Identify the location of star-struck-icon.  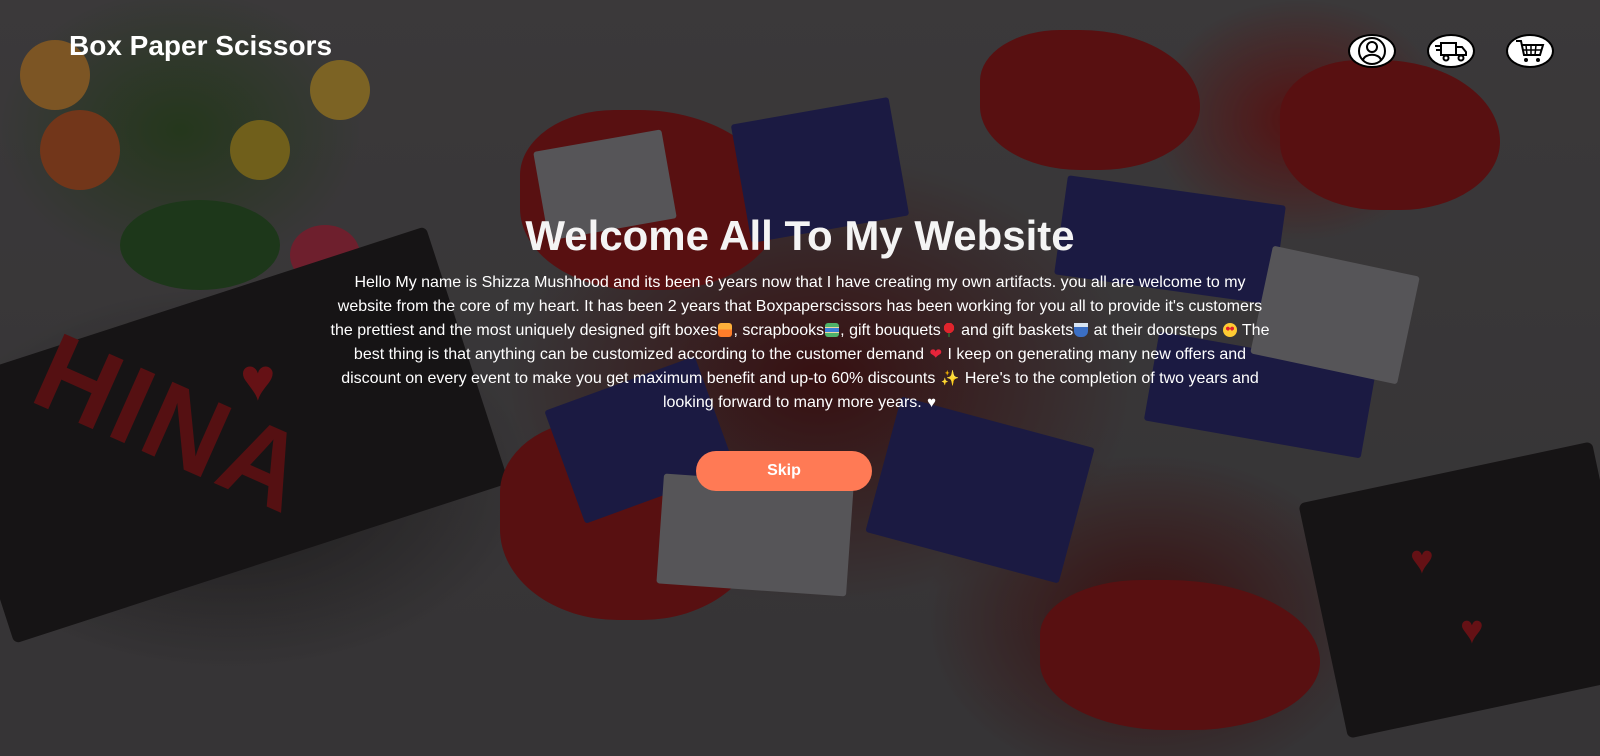
(1229, 330).